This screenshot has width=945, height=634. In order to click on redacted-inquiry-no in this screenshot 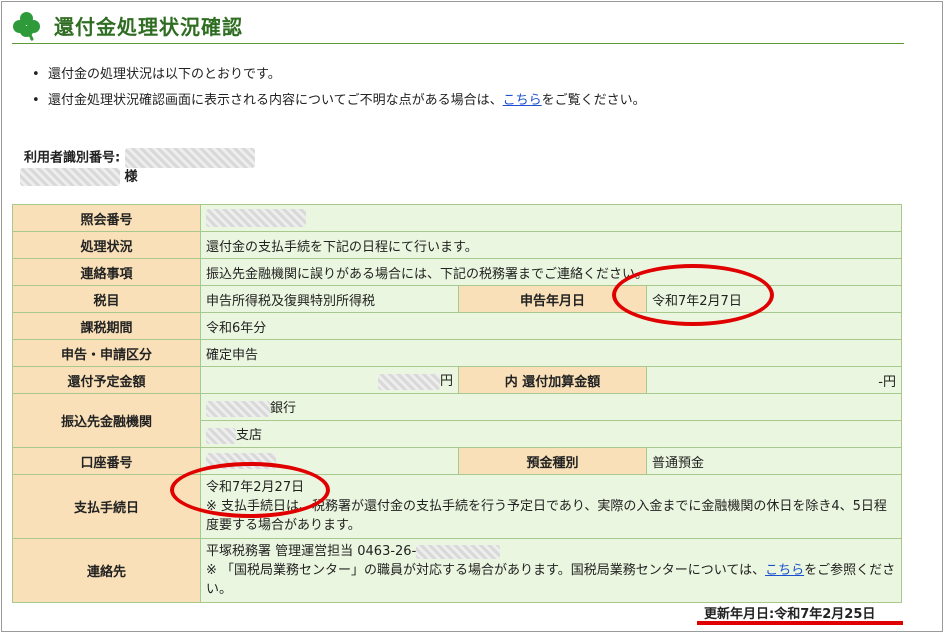, I will do `click(256, 218)`.